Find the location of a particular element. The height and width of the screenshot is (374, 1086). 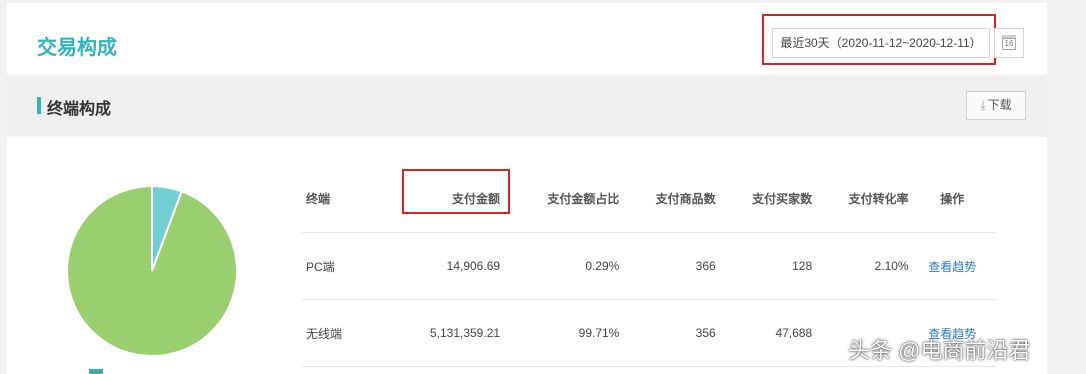

column-header: 终端 is located at coordinates (341, 198).